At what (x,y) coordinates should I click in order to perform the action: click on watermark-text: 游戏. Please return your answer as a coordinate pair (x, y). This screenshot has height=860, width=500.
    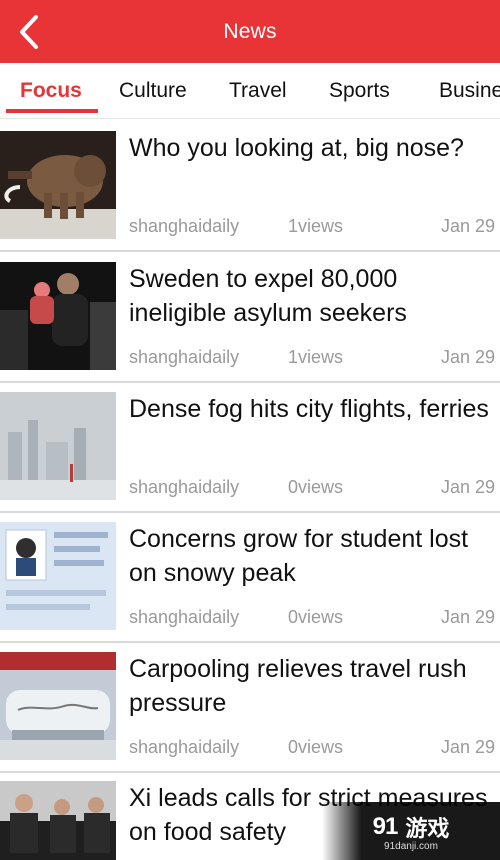
    Looking at the image, I should click on (427, 828).